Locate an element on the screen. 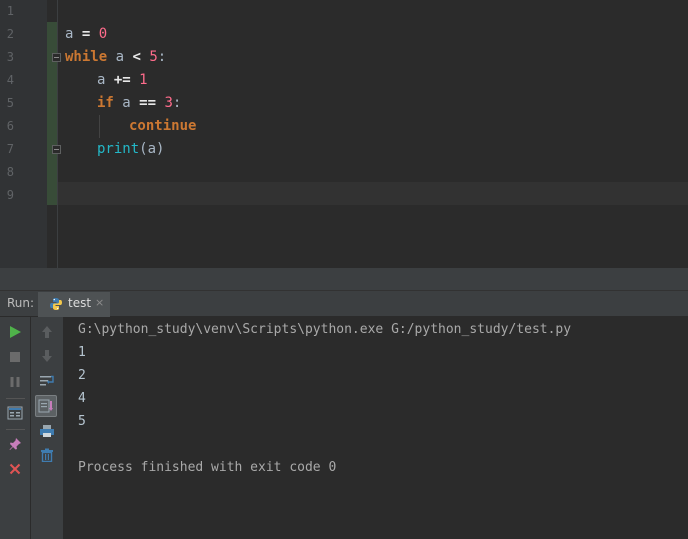 Image resolution: width=688 pixels, height=539 pixels. run-toolbar-secondary is located at coordinates (47, 428).